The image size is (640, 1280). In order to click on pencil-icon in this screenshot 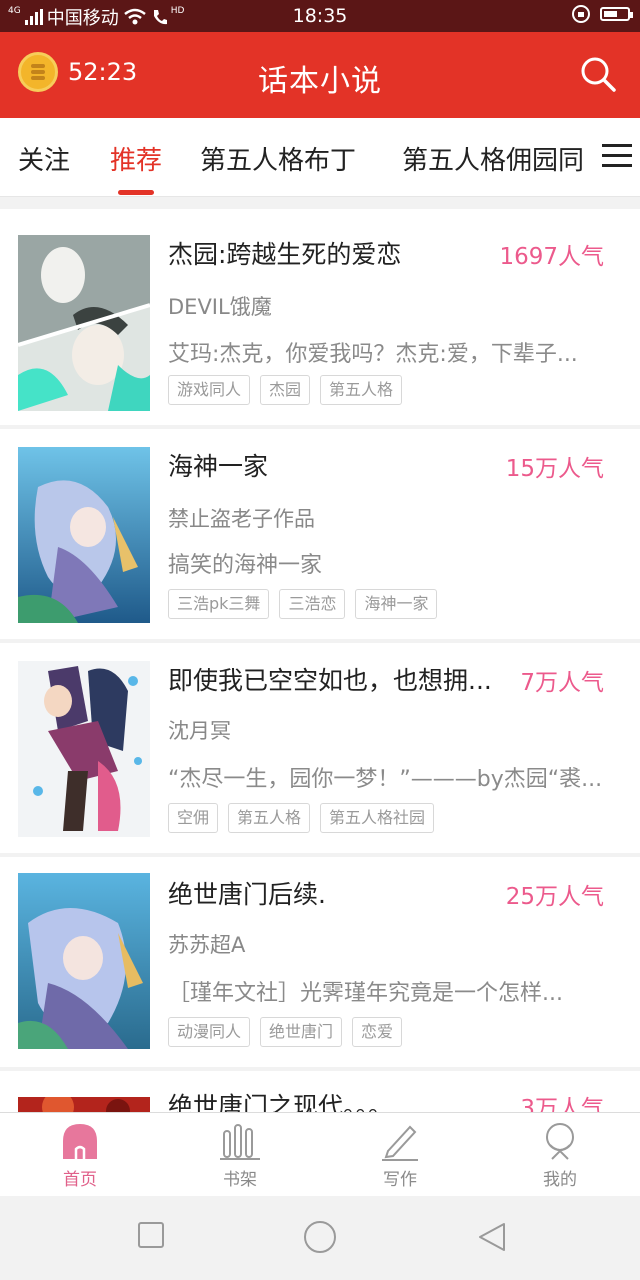, I will do `click(400, 1143)`.